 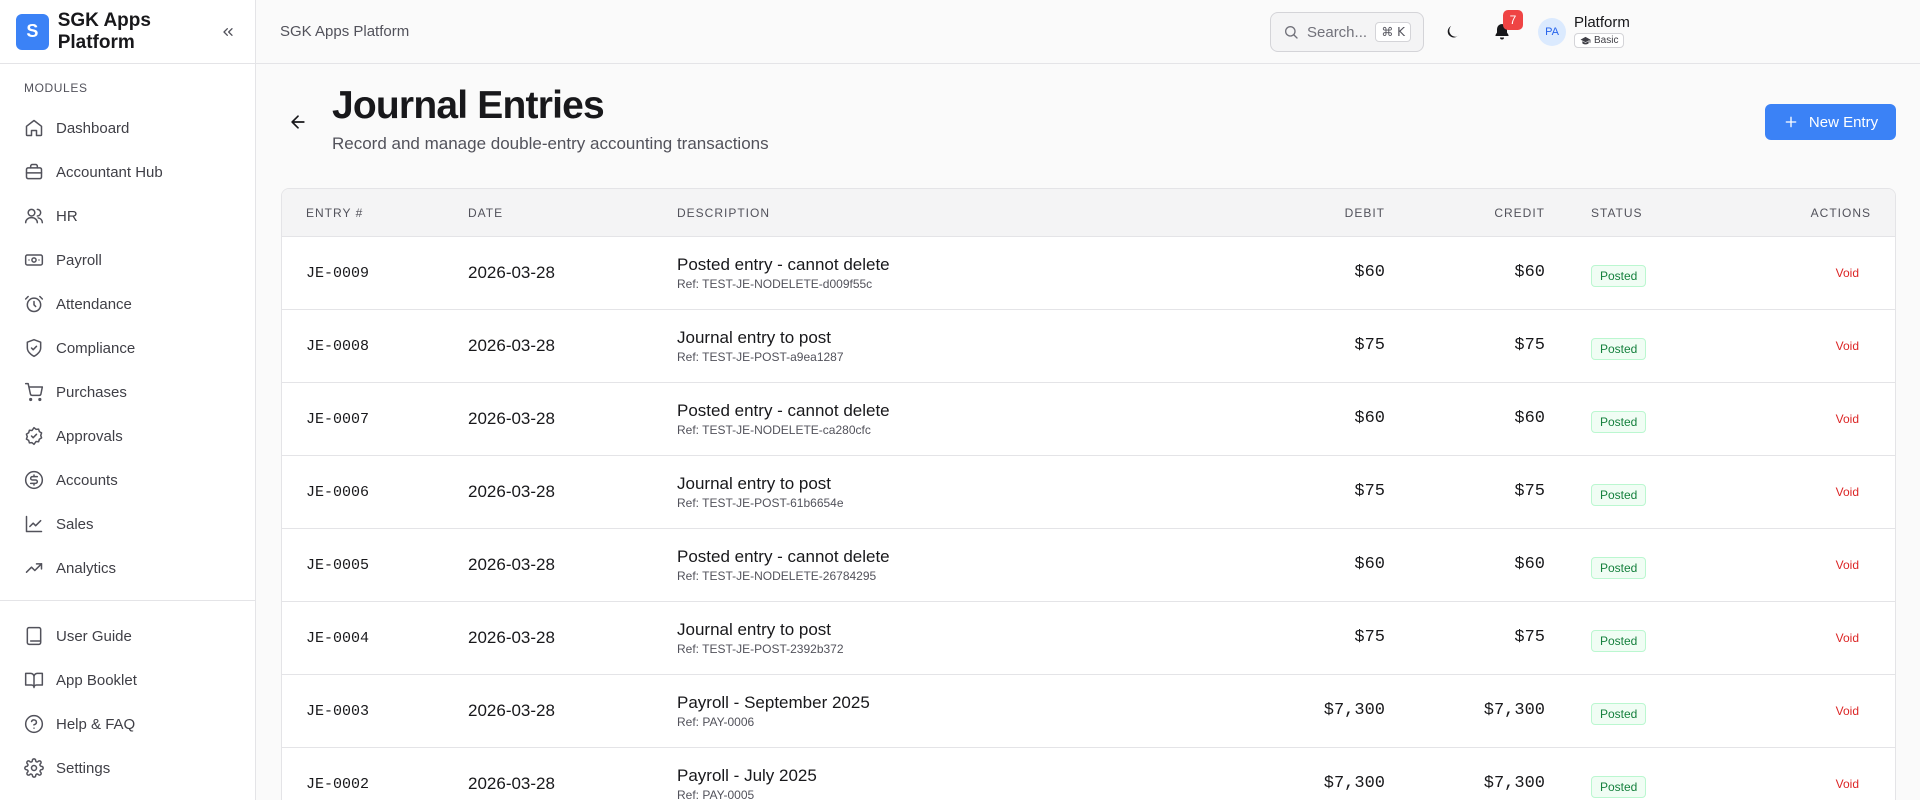 I want to click on entry-number: JE-0005, so click(x=338, y=565).